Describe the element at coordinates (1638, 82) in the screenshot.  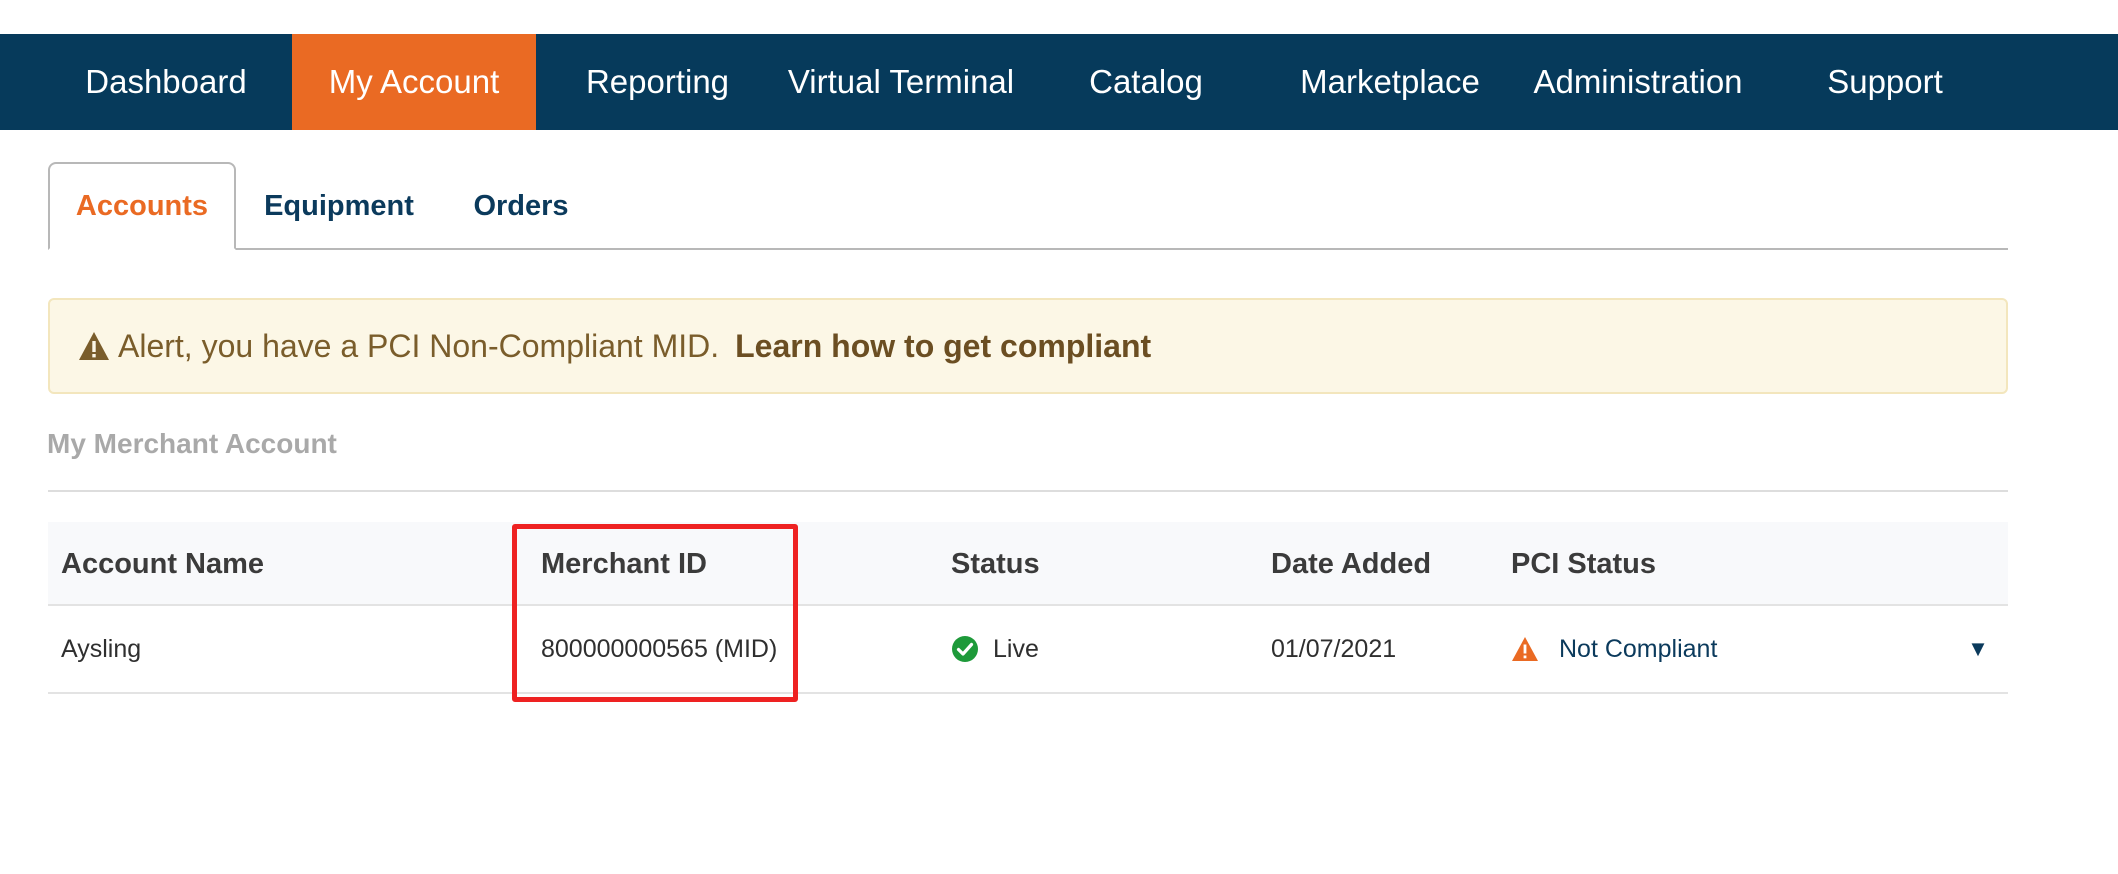
I see `nav-item-administration: Administration` at that location.